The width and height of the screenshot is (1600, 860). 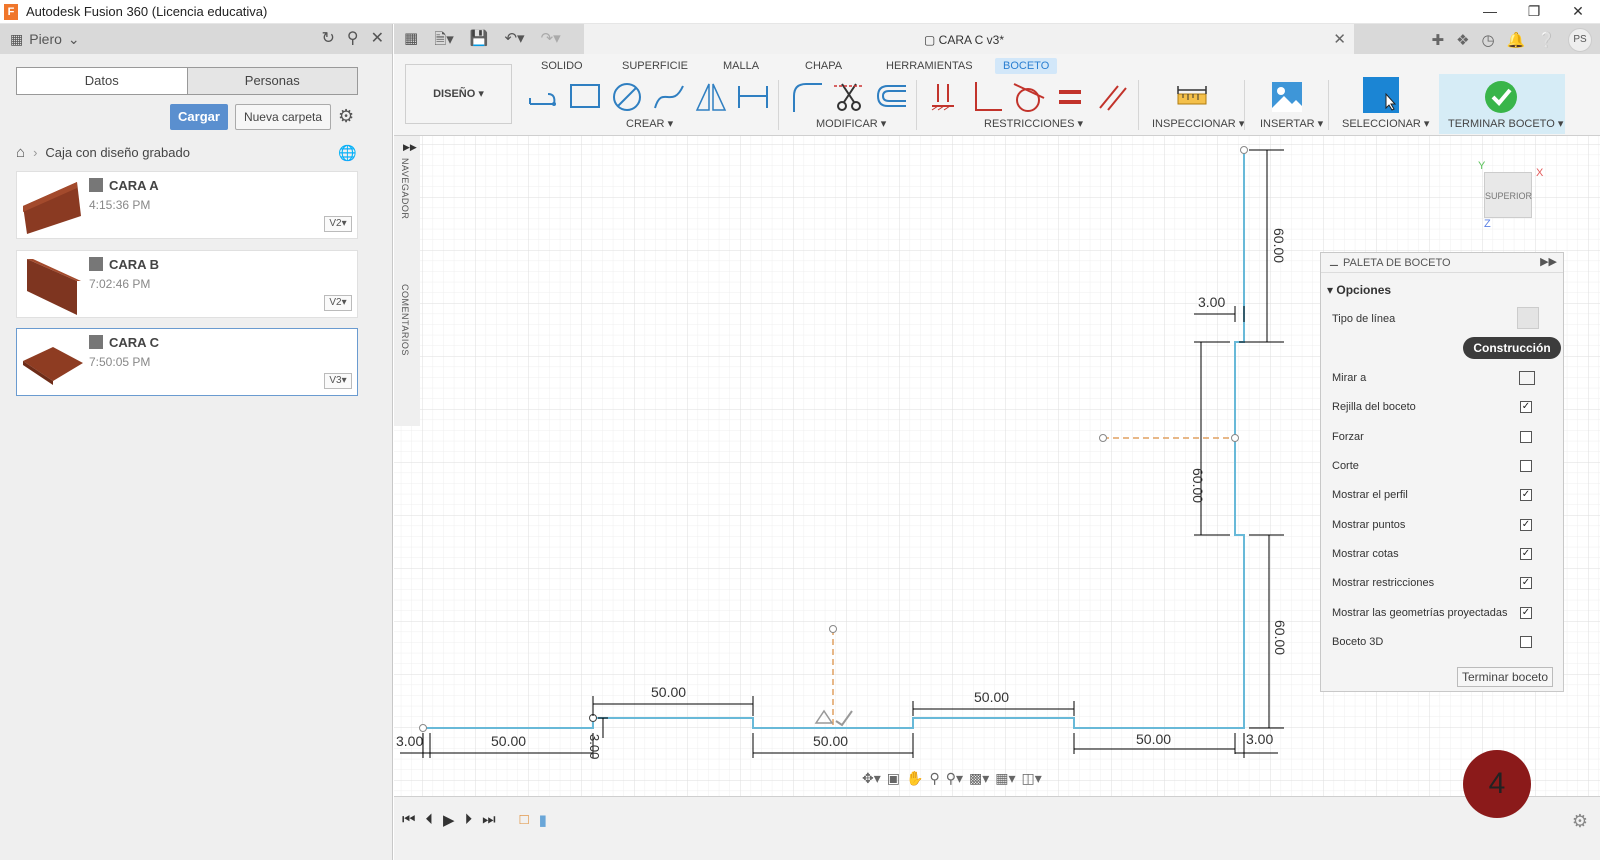 What do you see at coordinates (871, 778) in the screenshot?
I see `orbit-icon: ✥▾` at bounding box center [871, 778].